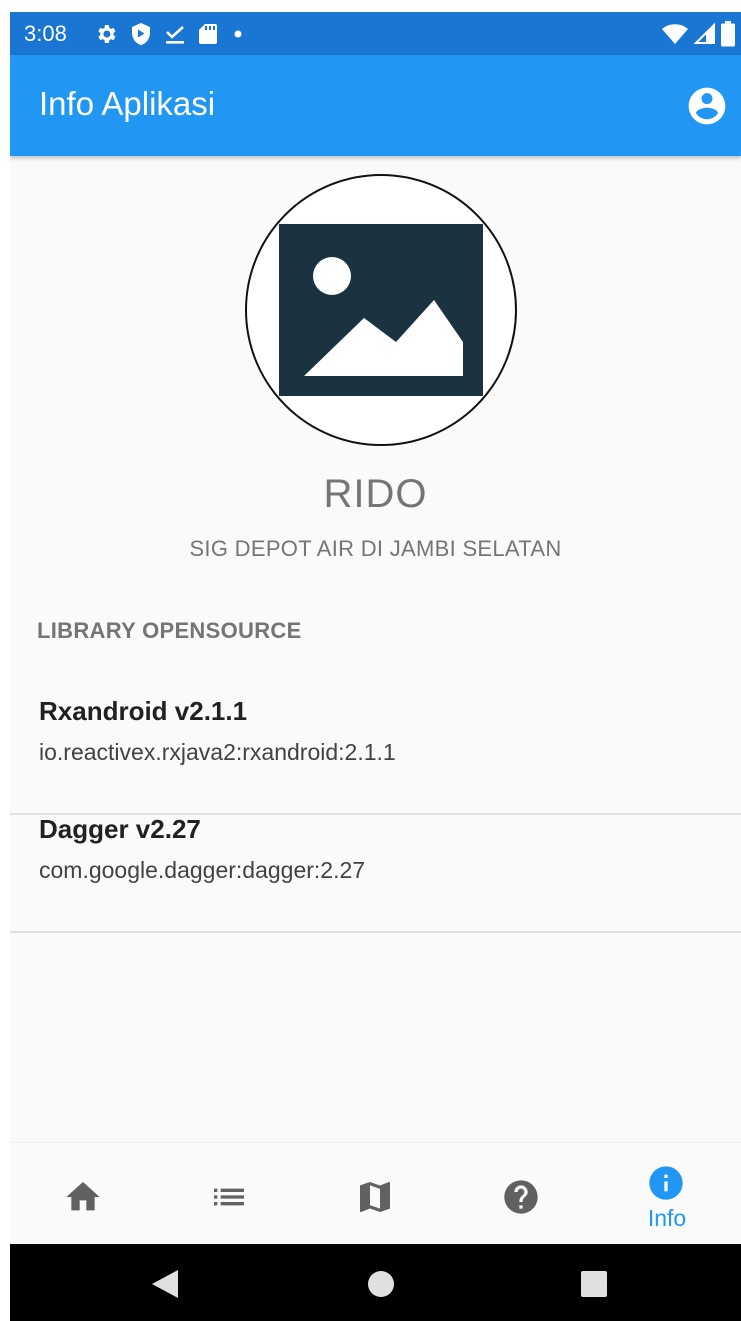 The width and height of the screenshot is (741, 1321). I want to click on library-section-header: LIBRARY OPENSOURCE, so click(169, 630).